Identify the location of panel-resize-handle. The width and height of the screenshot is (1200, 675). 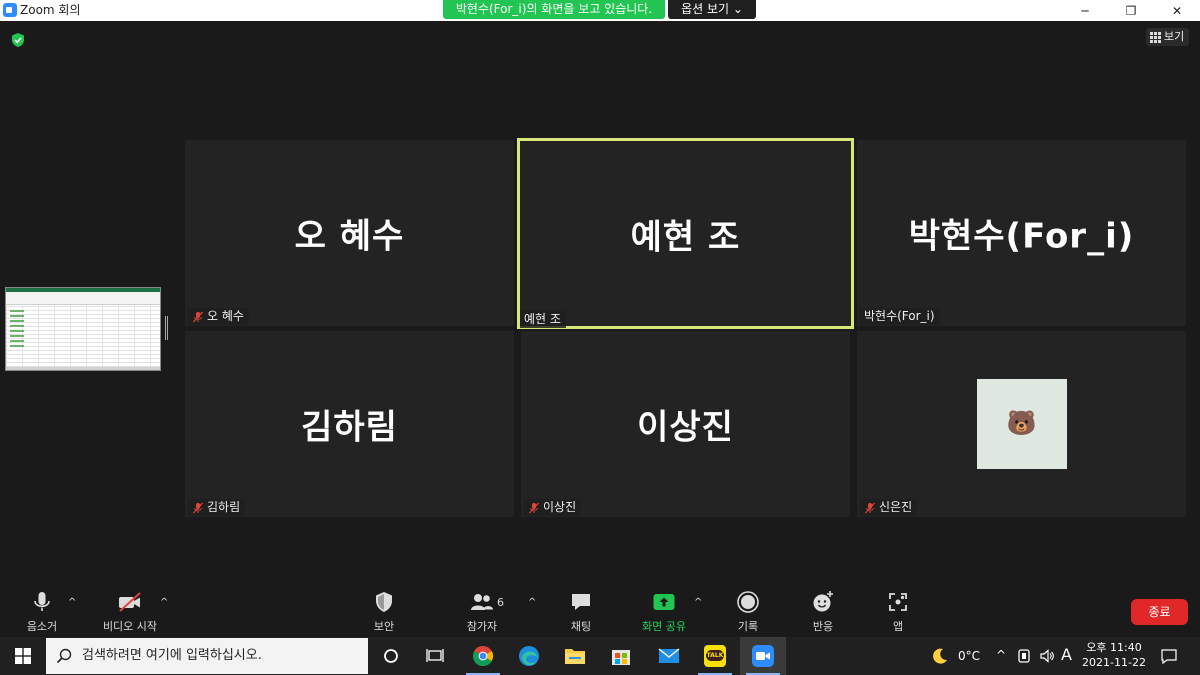
(166, 328).